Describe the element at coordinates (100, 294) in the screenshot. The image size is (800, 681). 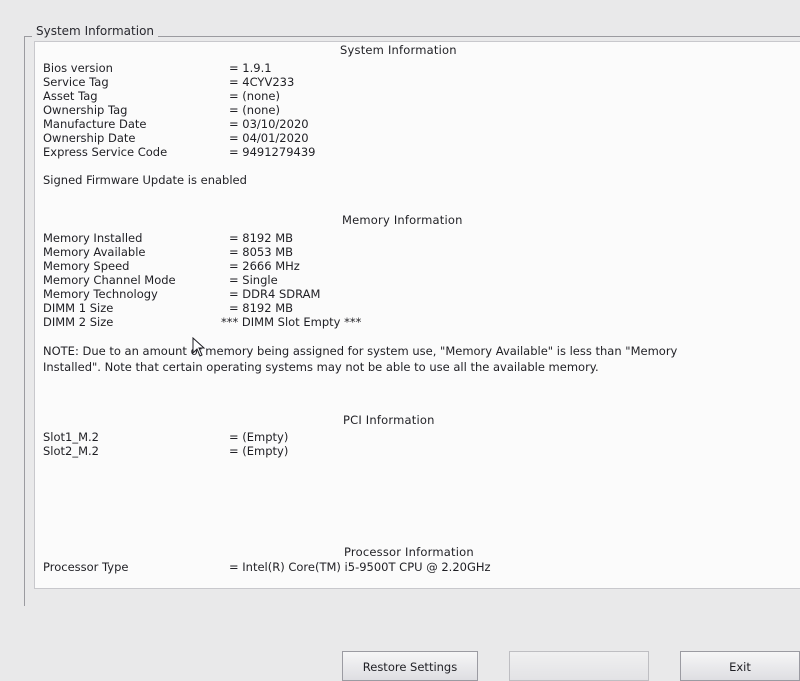
I see `memory-technology-label: Memory Technology` at that location.